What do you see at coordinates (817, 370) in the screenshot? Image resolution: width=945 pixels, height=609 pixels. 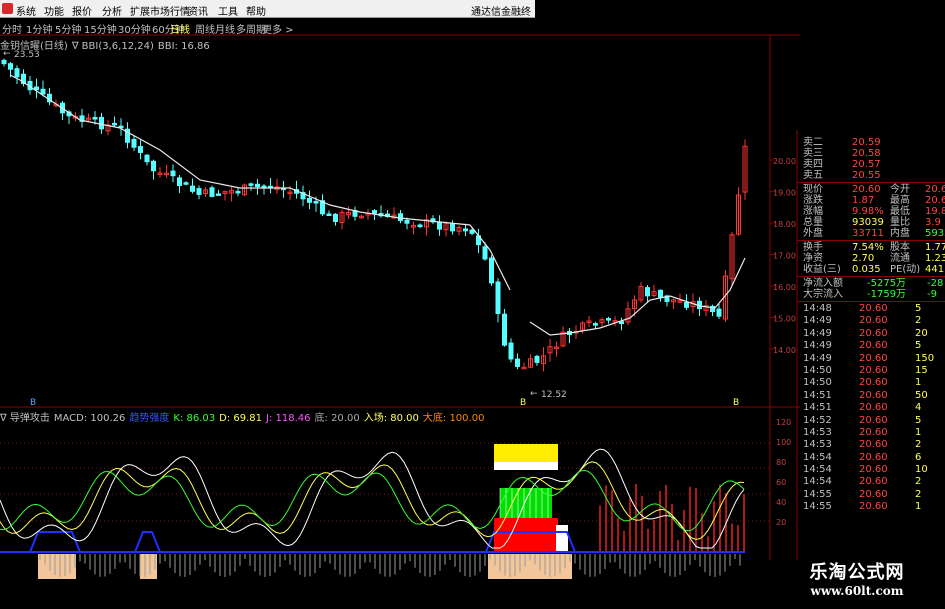 I see `tick-time: 14:50` at bounding box center [817, 370].